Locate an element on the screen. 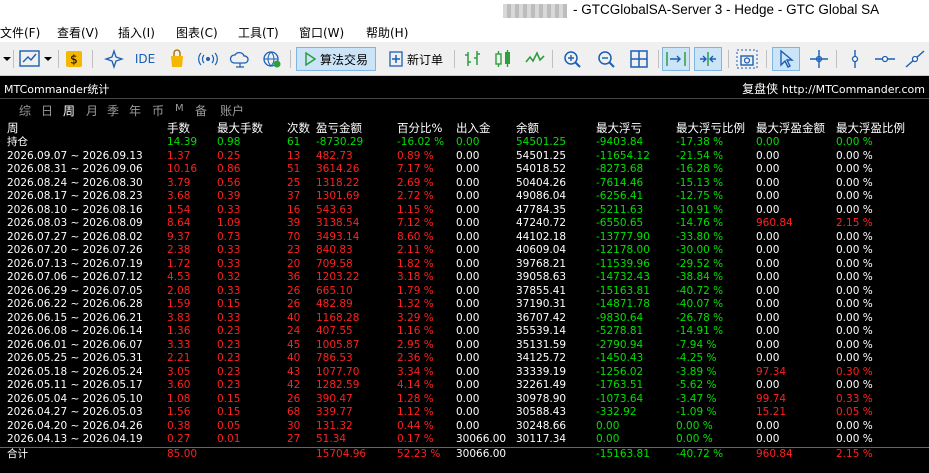  cell-deposit: 30066.00 is located at coordinates (486, 453).